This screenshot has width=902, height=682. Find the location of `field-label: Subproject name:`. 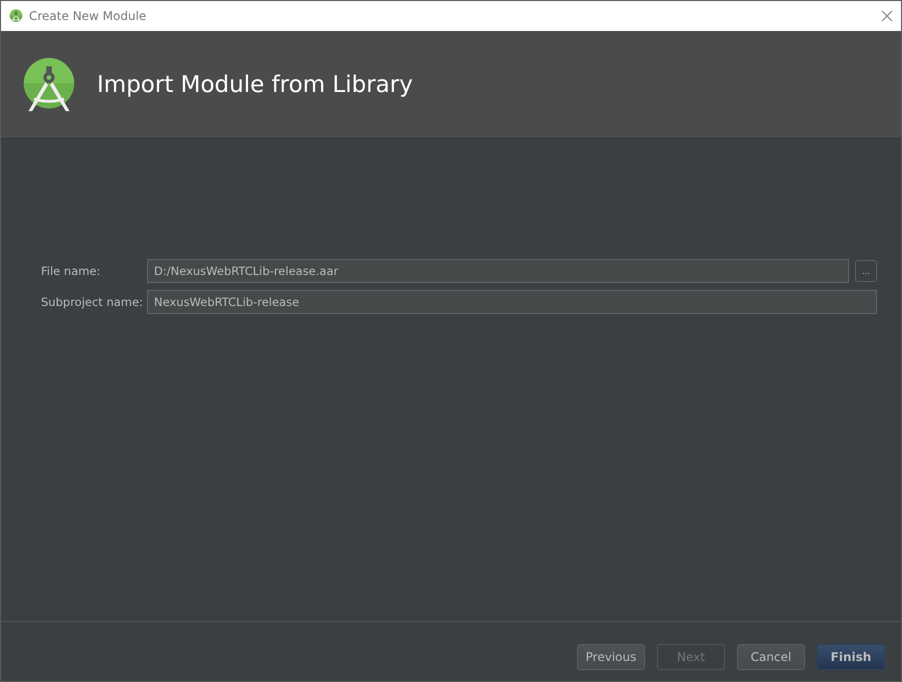

field-label: Subproject name: is located at coordinates (91, 302).